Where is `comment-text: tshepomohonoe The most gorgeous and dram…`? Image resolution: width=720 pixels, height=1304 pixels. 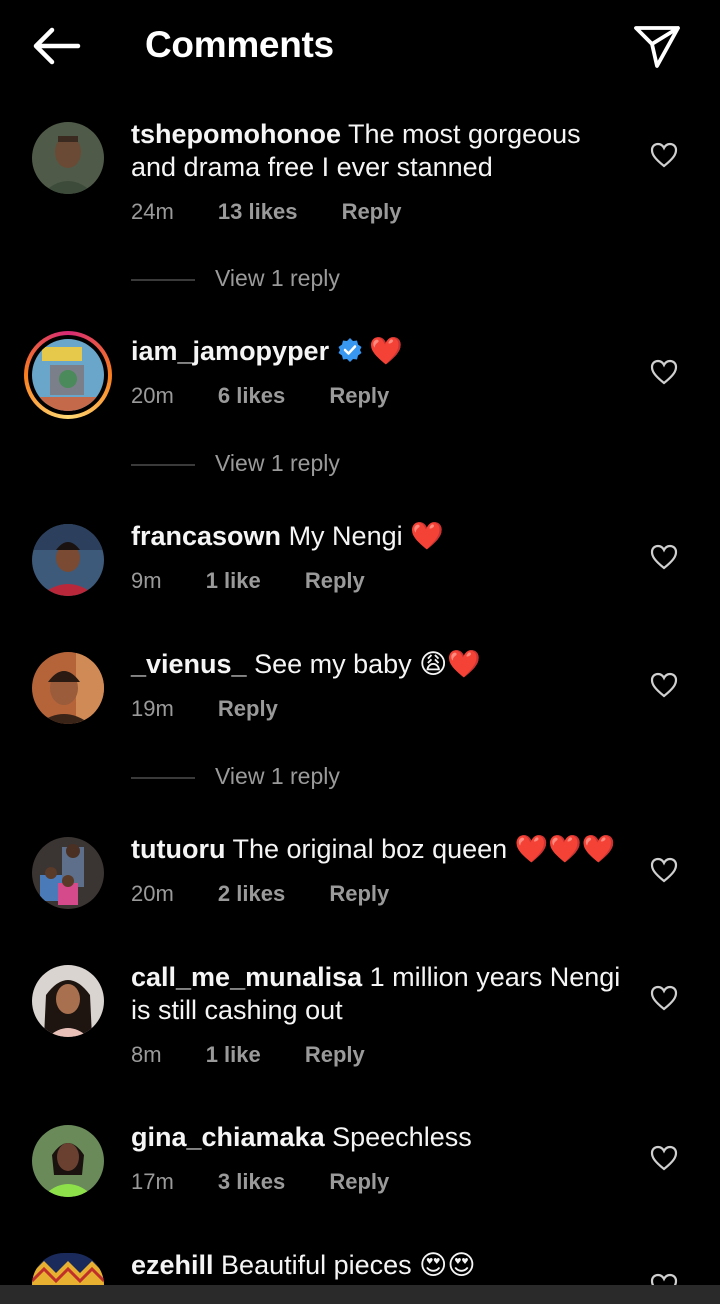 comment-text: tshepomohonoe The most gorgeous and dram… is located at coordinates (381, 151).